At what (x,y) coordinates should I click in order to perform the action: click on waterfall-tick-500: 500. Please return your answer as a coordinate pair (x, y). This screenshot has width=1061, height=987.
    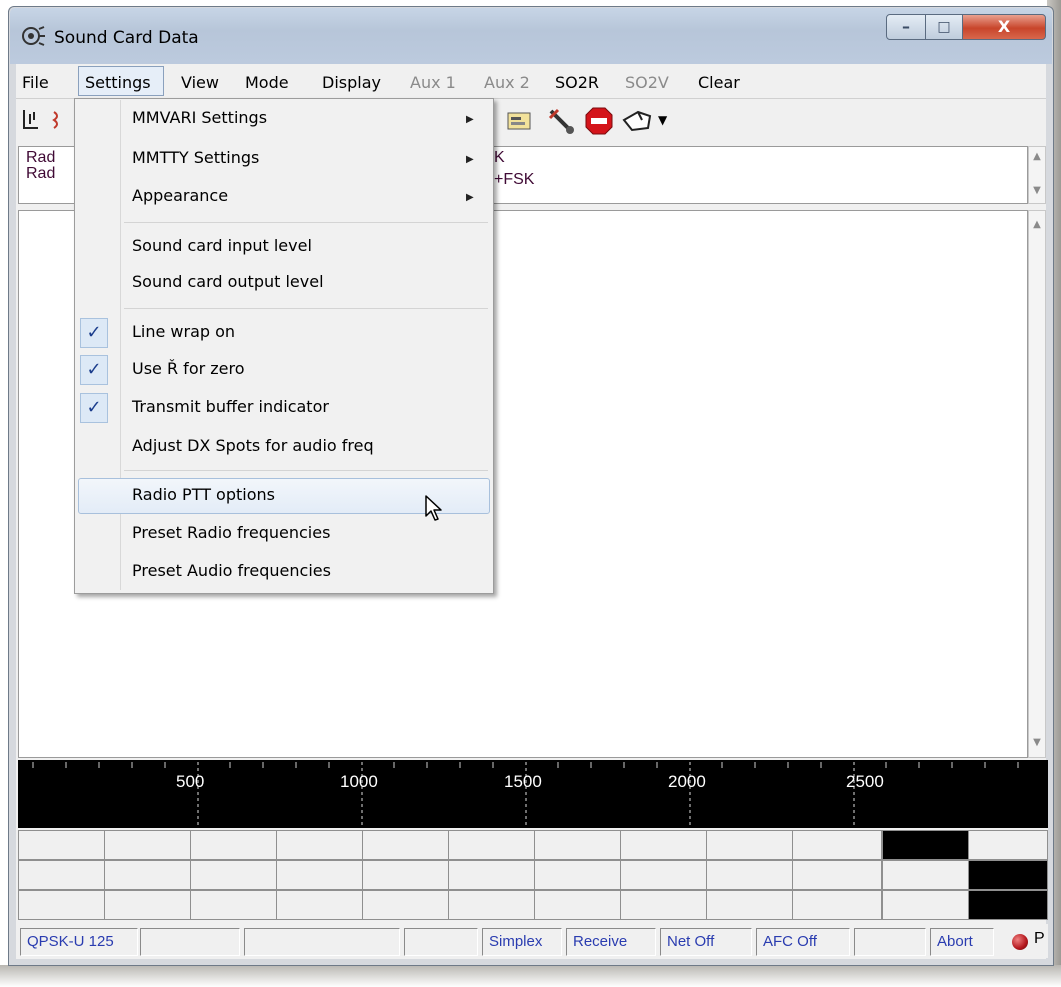
    Looking at the image, I should click on (190, 781).